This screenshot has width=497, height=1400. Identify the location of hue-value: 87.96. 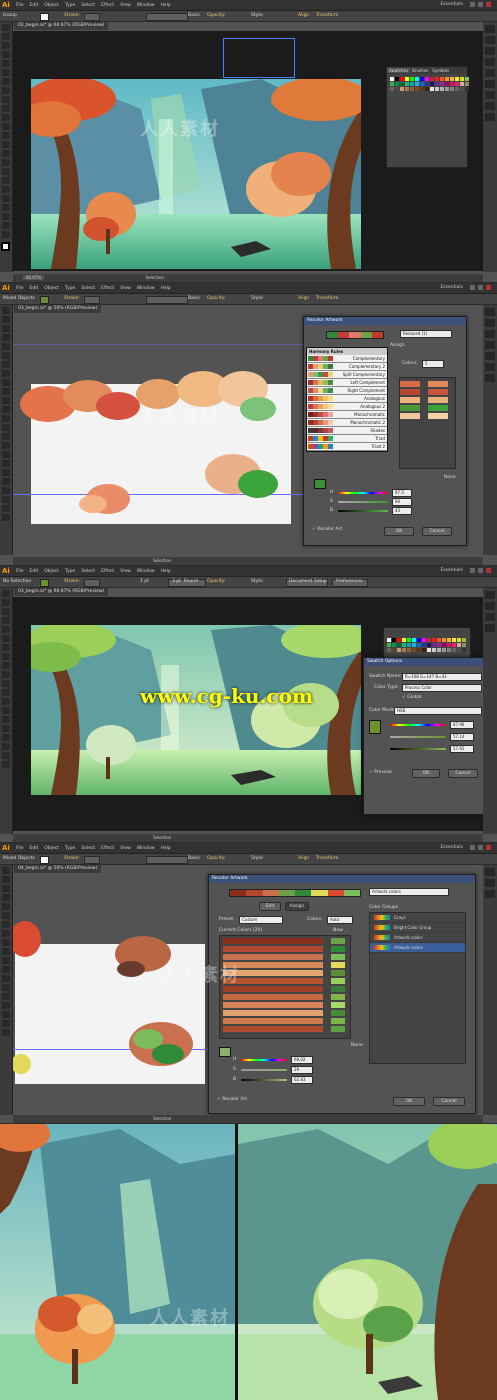
(462, 725).